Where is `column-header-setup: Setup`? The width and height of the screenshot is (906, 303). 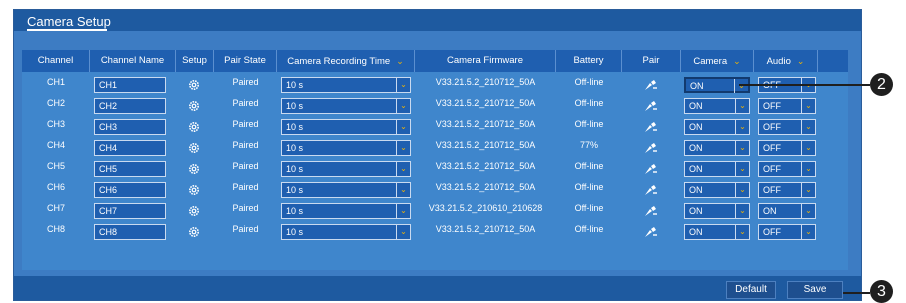 column-header-setup: Setup is located at coordinates (195, 61).